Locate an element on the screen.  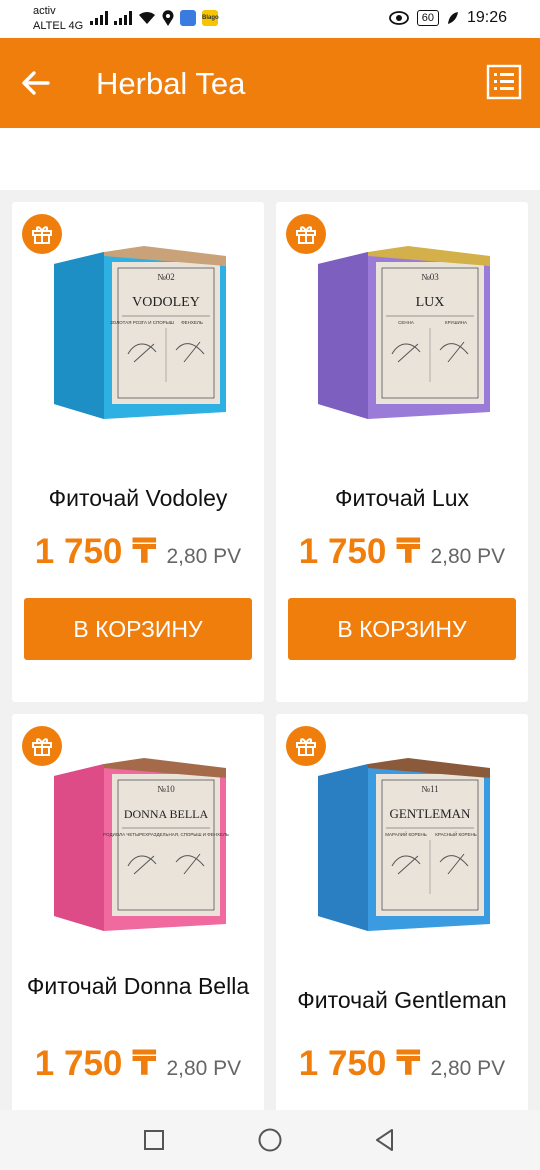
eye-icon is located at coordinates (398, 18).